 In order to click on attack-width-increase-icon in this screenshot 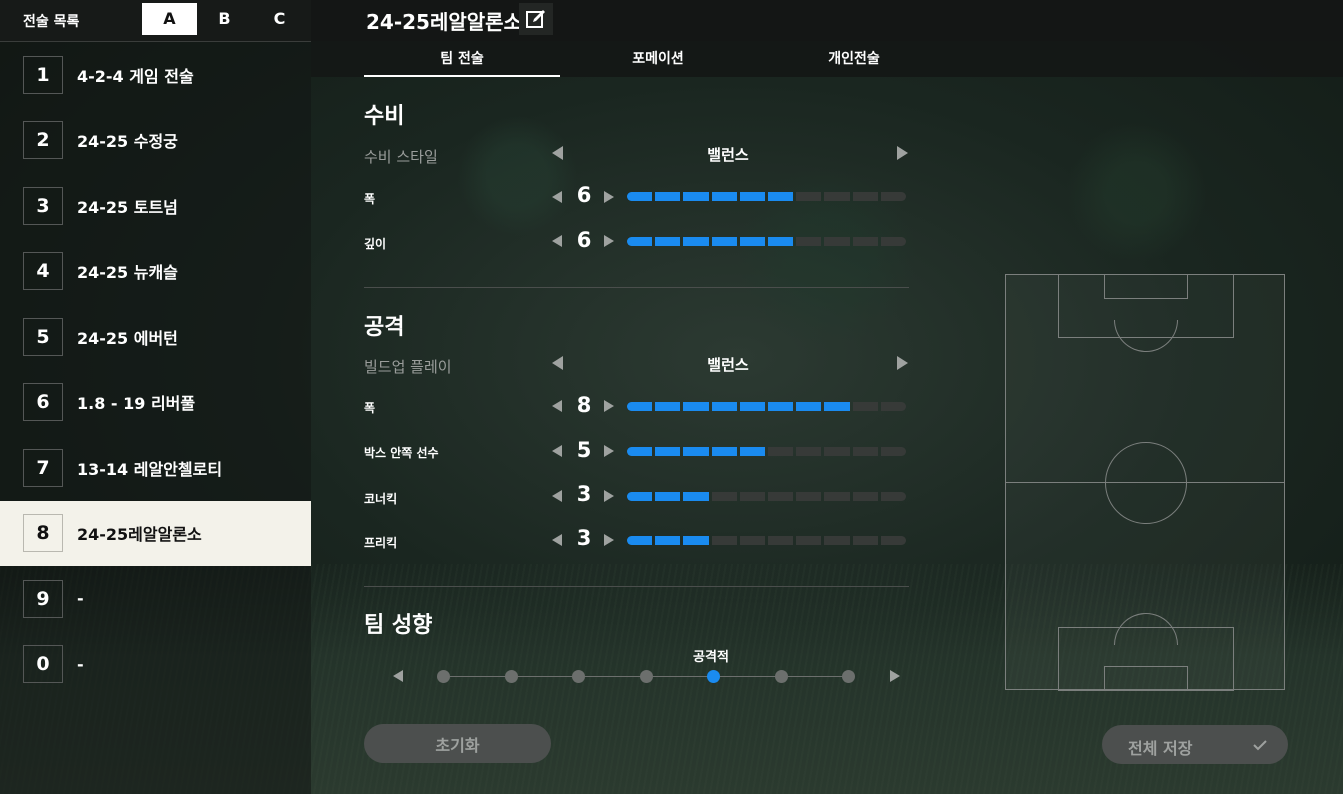, I will do `click(609, 406)`.